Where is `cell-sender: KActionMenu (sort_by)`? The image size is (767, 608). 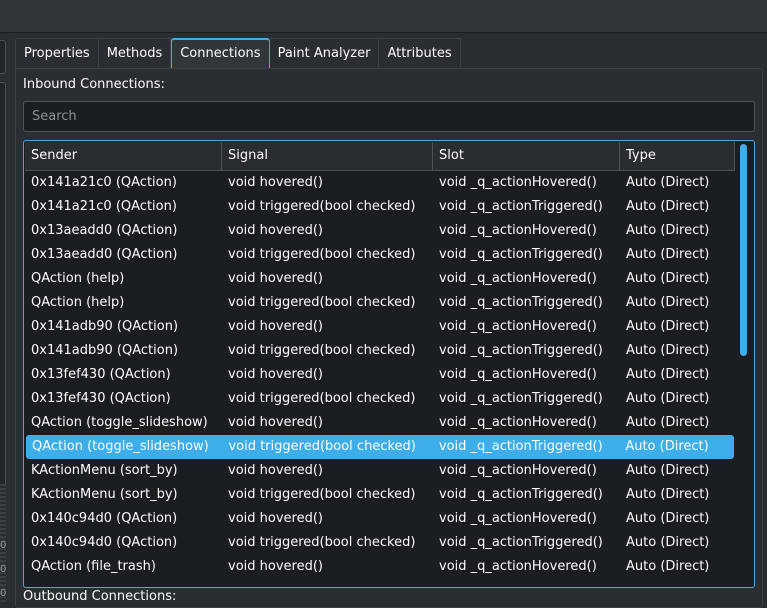
cell-sender: KActionMenu (sort_by) is located at coordinates (104, 494).